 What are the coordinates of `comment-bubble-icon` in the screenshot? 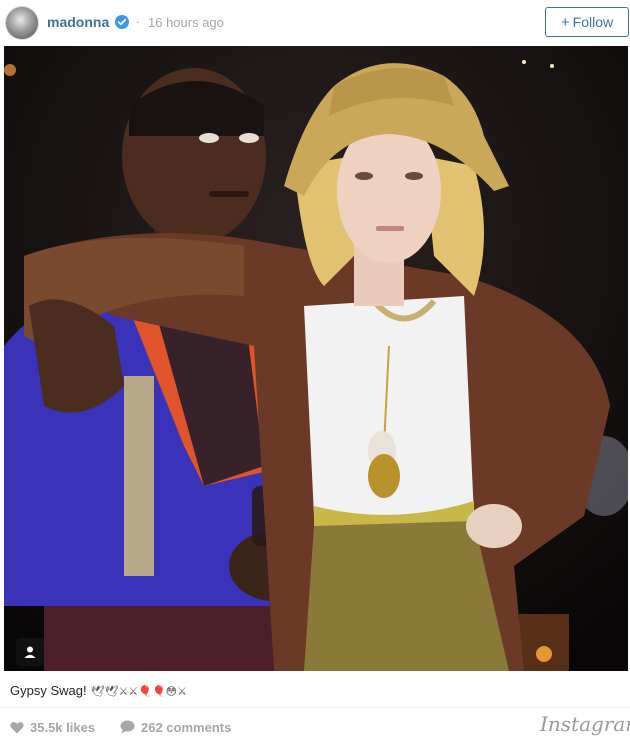 It's located at (127, 727).